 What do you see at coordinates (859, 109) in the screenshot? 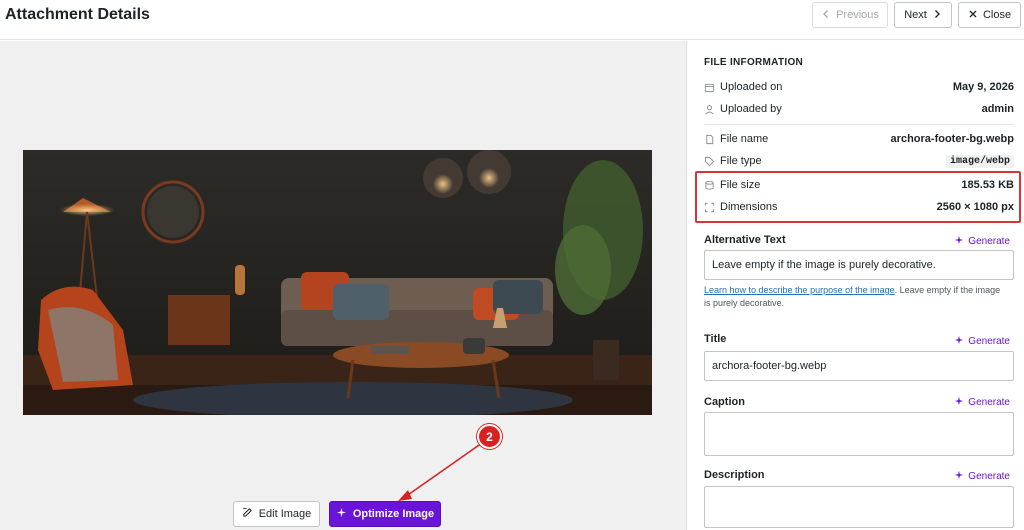
I see `uploaded-by-row: Uploaded by admin` at bounding box center [859, 109].